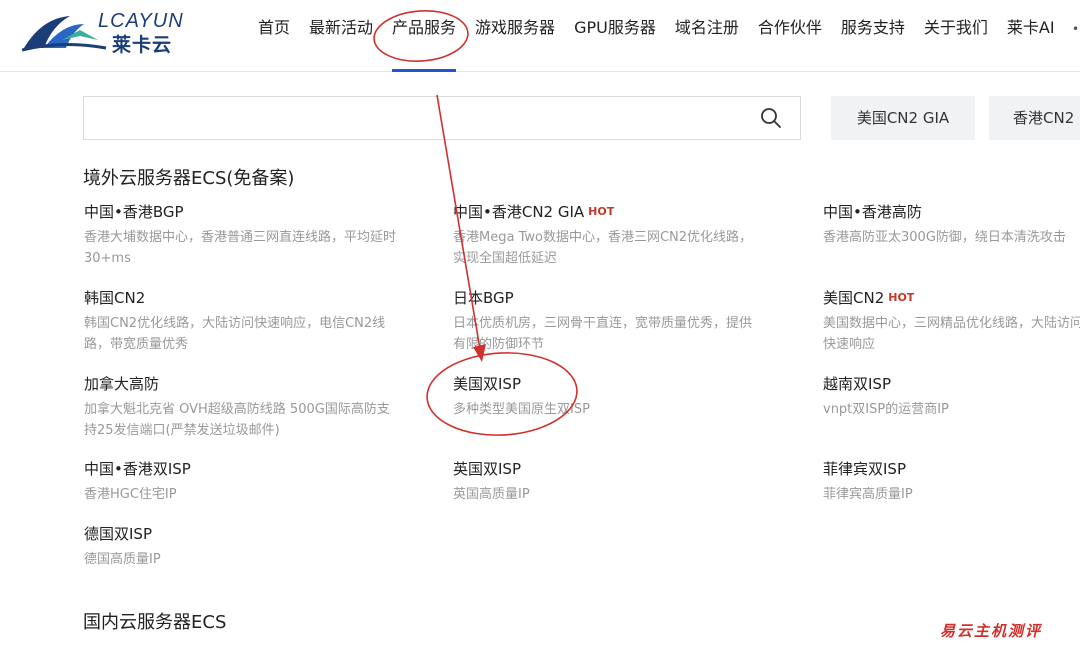 The height and width of the screenshot is (649, 1080). I want to click on product-vn-dual-isp: 越南双ISP vnpt双ISP的运营商IP, so click(951, 397).